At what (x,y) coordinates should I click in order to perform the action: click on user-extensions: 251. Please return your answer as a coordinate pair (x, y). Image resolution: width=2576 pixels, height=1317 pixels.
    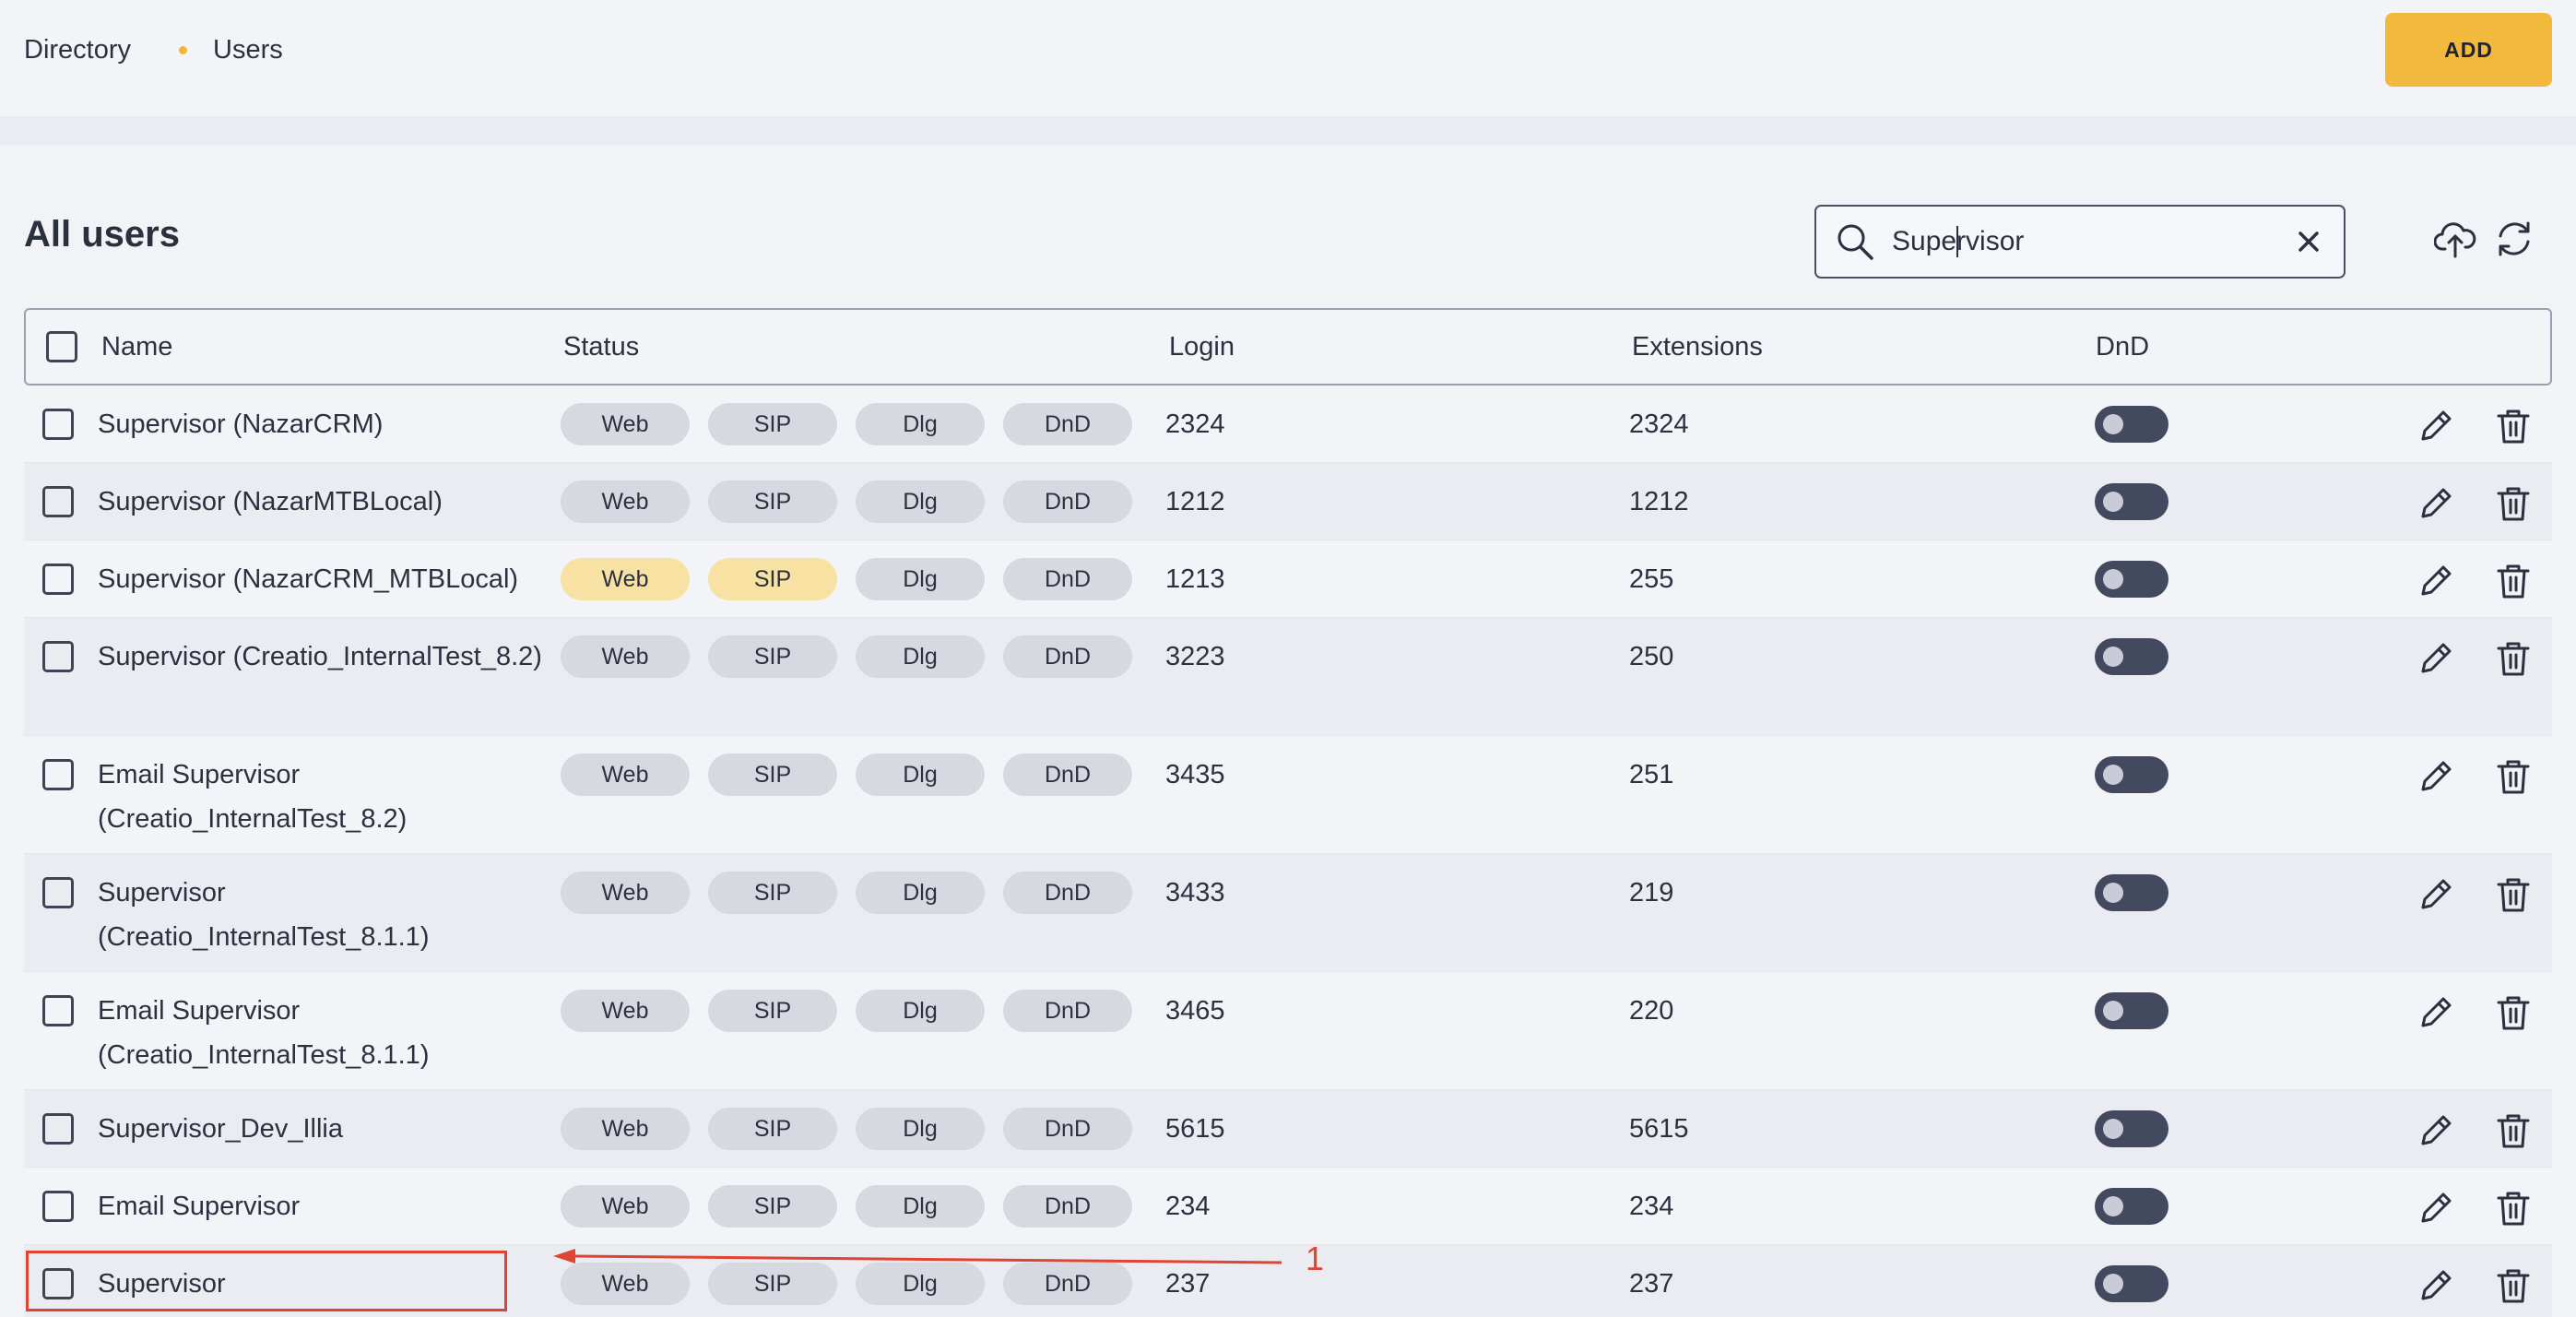
    Looking at the image, I should click on (1651, 774).